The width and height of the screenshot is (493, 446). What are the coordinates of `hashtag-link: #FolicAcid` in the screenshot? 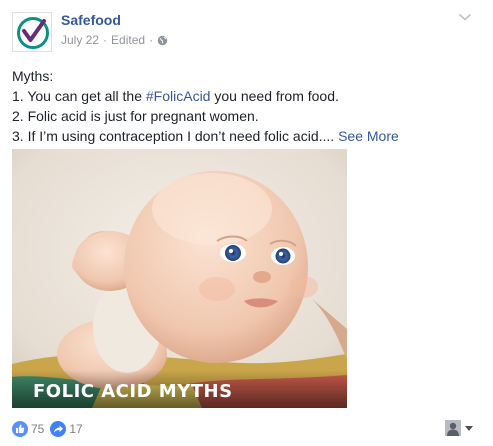 It's located at (178, 96).